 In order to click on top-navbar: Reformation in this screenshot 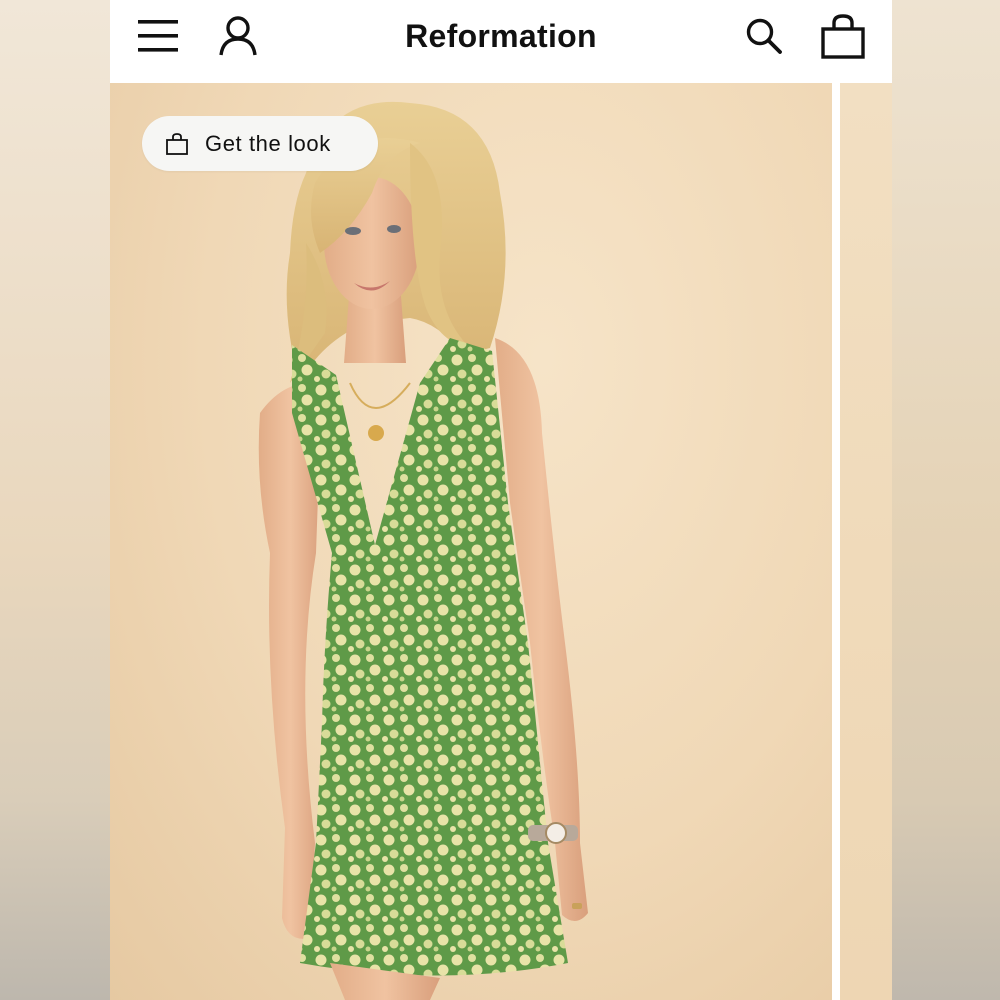, I will do `click(501, 41)`.